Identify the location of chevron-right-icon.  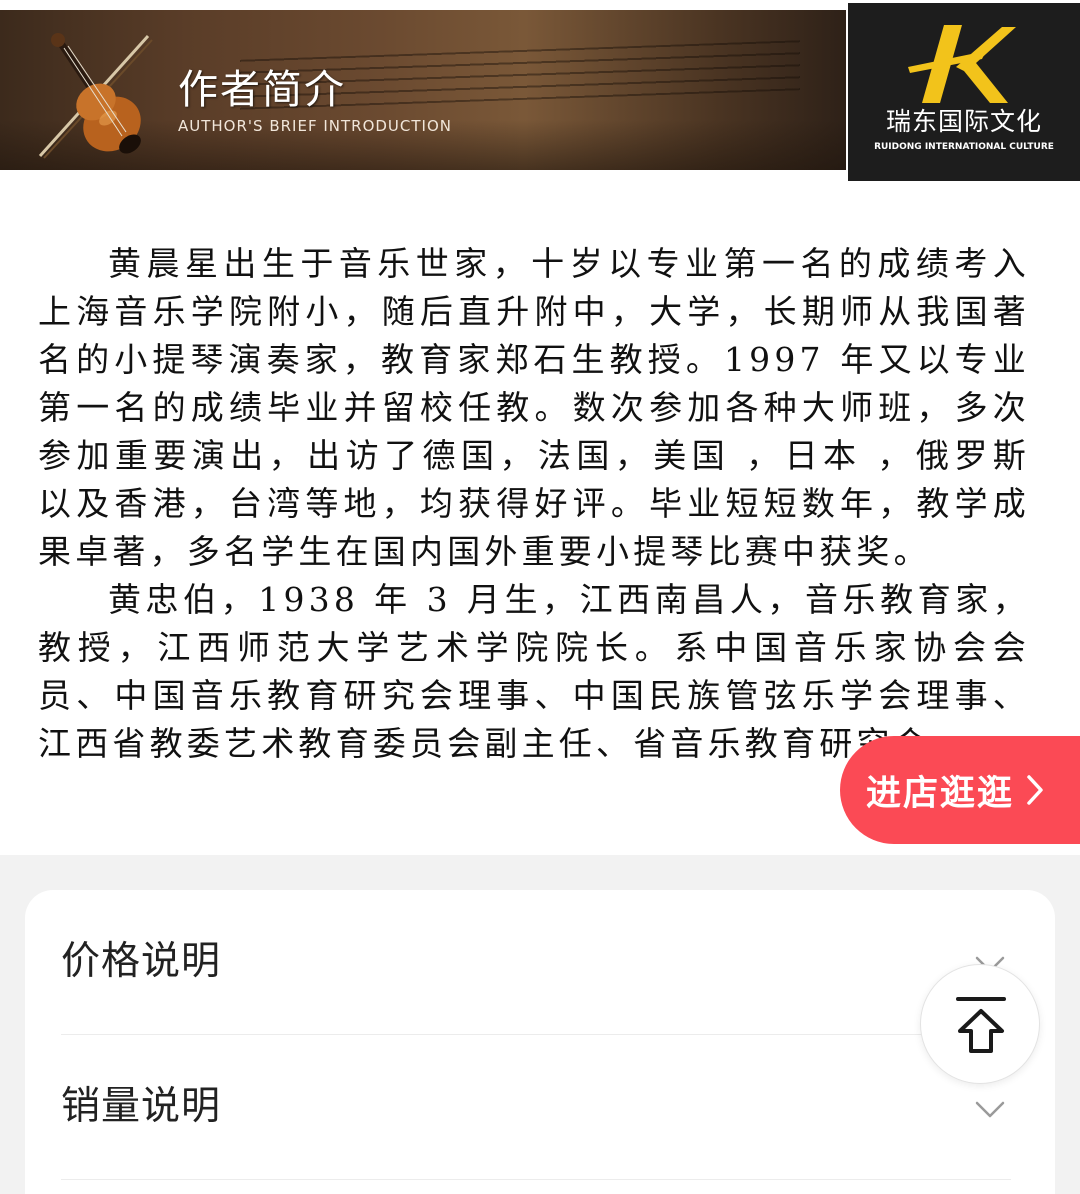
(1035, 790).